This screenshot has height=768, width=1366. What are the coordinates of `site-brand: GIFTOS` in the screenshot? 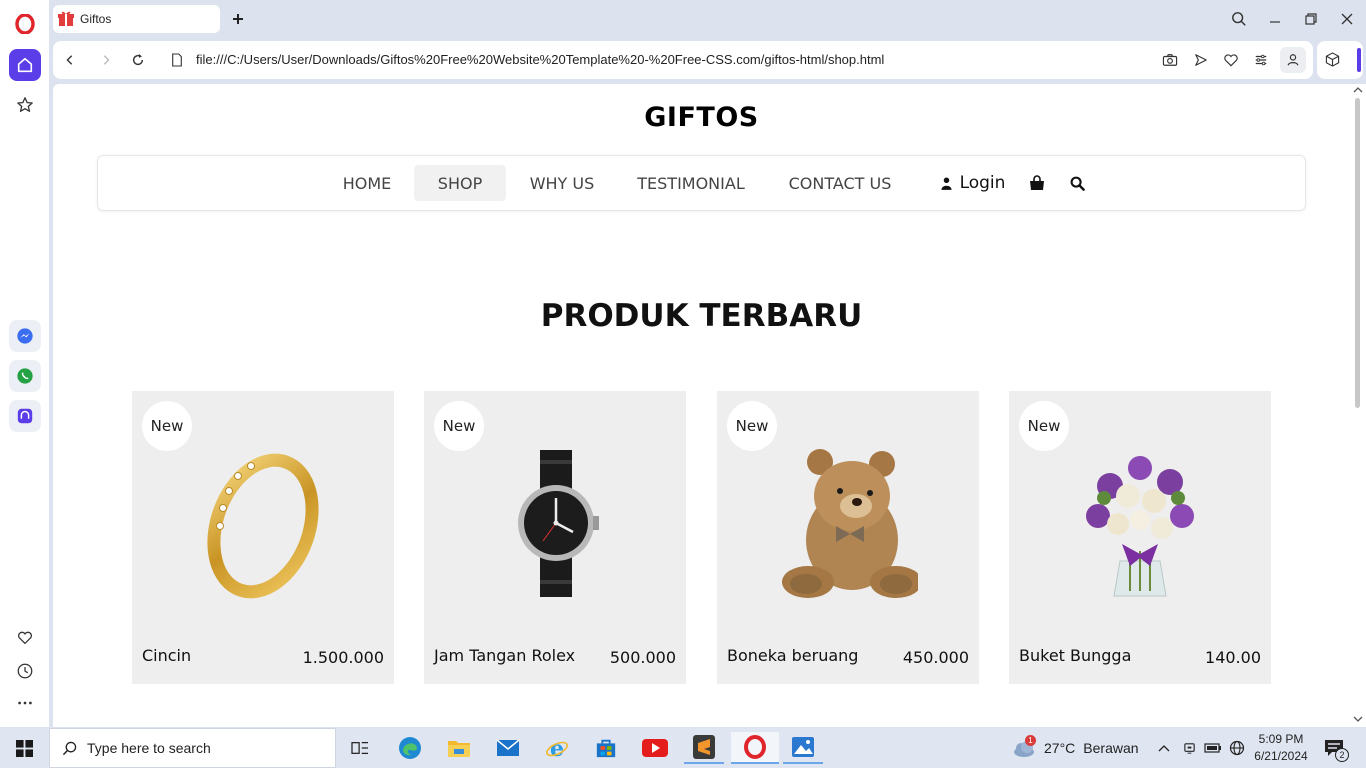 It's located at (701, 117).